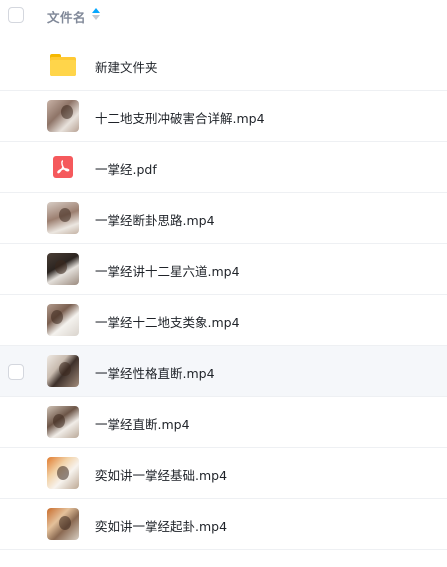 This screenshot has height=567, width=447. Describe the element at coordinates (223, 16) in the screenshot. I see `file-list-header: 文件名` at that location.